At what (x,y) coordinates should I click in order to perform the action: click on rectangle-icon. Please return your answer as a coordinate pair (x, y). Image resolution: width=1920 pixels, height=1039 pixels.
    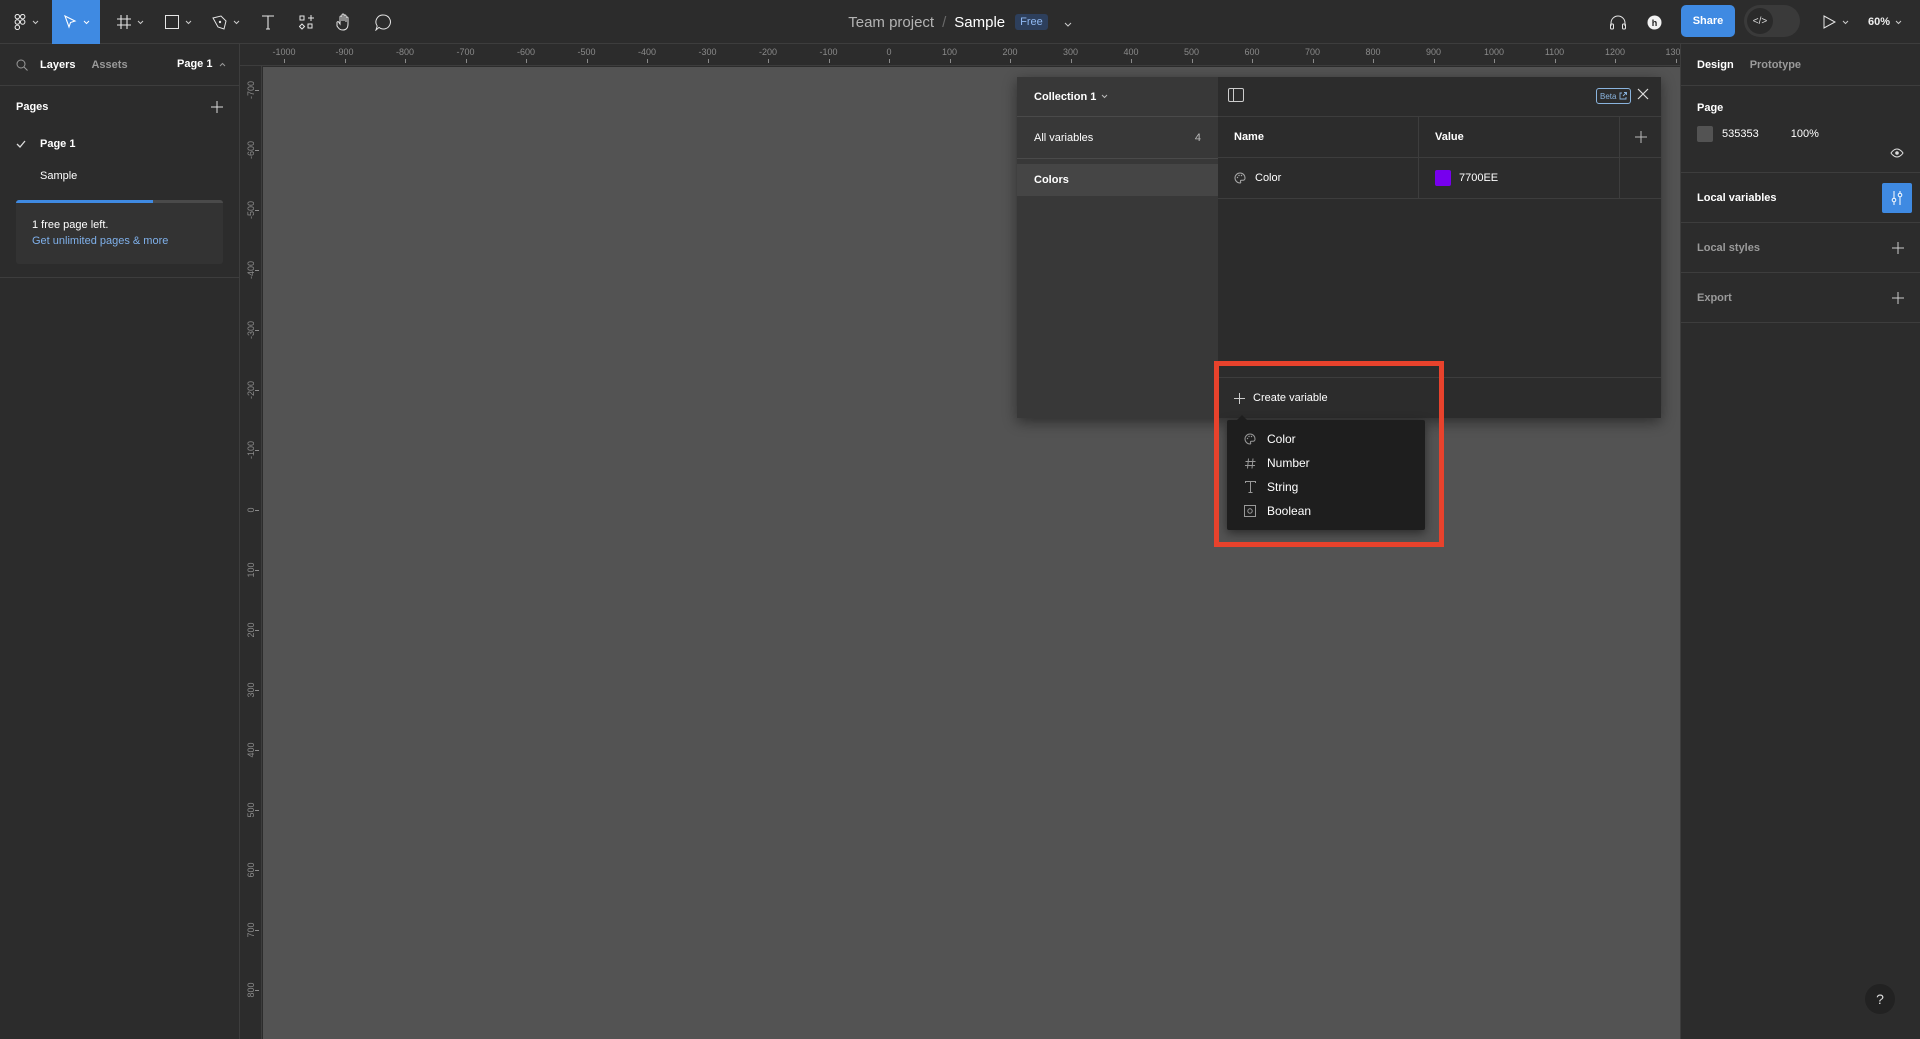
    Looking at the image, I should click on (171, 22).